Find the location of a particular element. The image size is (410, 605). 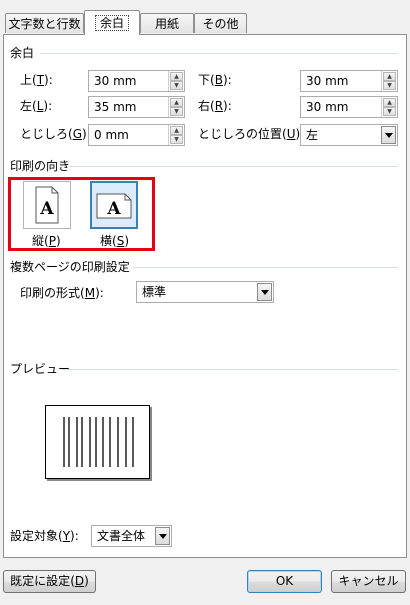

value-text: 35 mm is located at coordinates (115, 107).